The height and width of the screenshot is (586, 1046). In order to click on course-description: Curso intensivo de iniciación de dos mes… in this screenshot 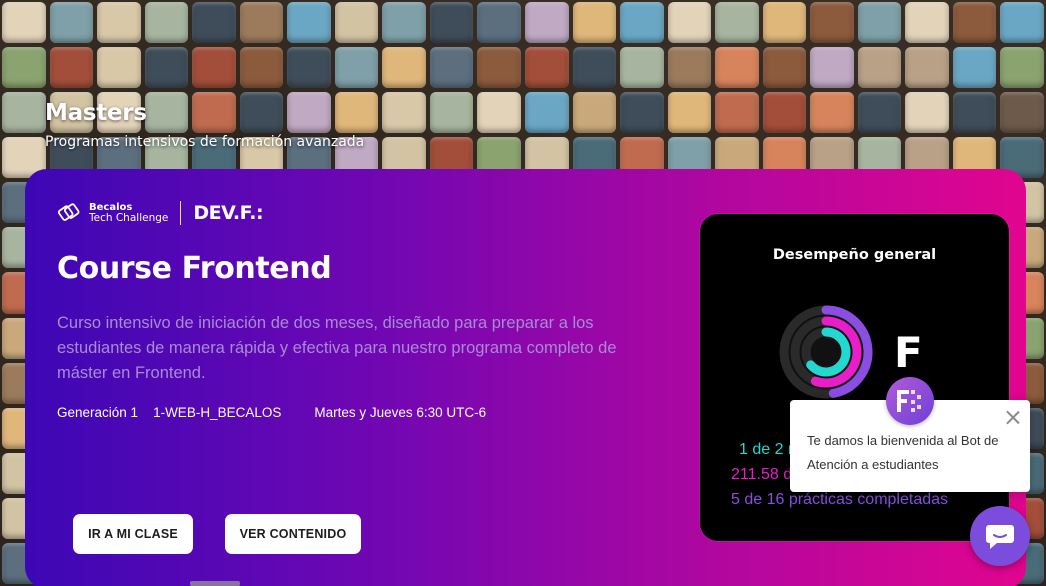, I will do `click(337, 348)`.